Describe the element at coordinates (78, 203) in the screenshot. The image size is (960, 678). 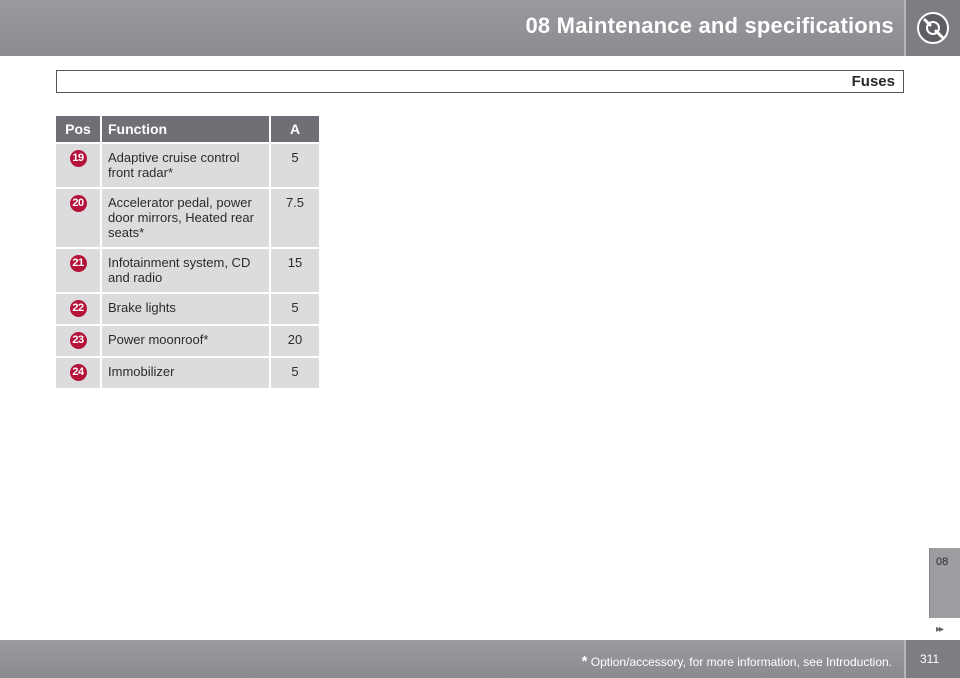
I see `position-badge: 20` at that location.